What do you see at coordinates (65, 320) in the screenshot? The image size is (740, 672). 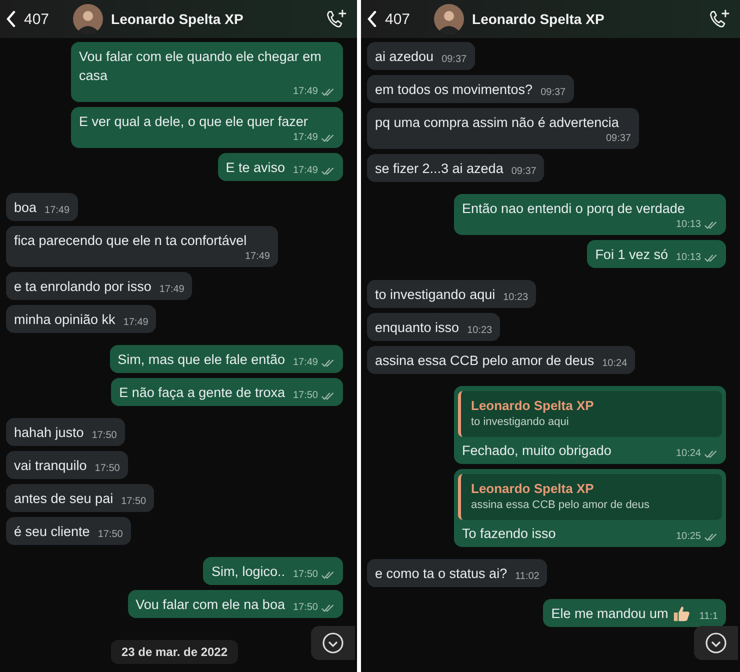 I see `message-text: minha opinião kk` at bounding box center [65, 320].